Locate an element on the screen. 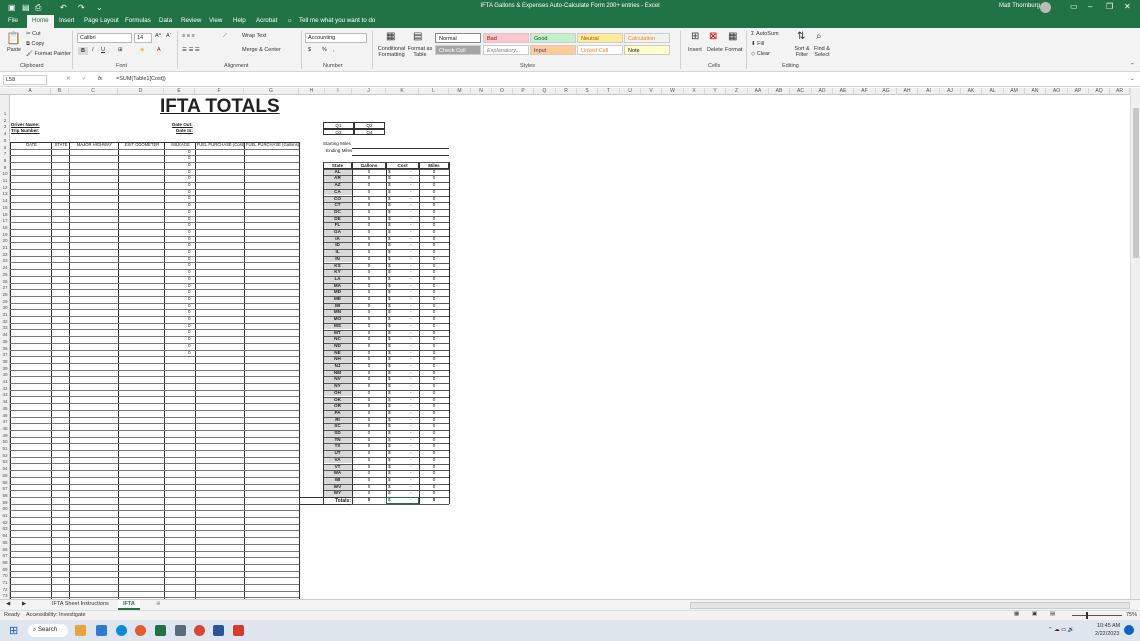 This screenshot has width=1140, height=641. row-header: 4 is located at coordinates (5, 134).